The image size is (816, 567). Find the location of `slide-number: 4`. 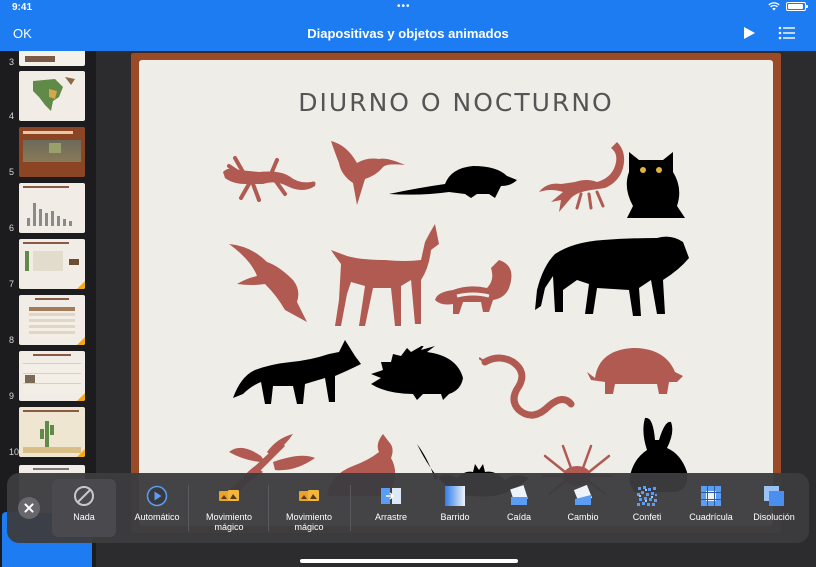

slide-number: 4 is located at coordinates (12, 116).